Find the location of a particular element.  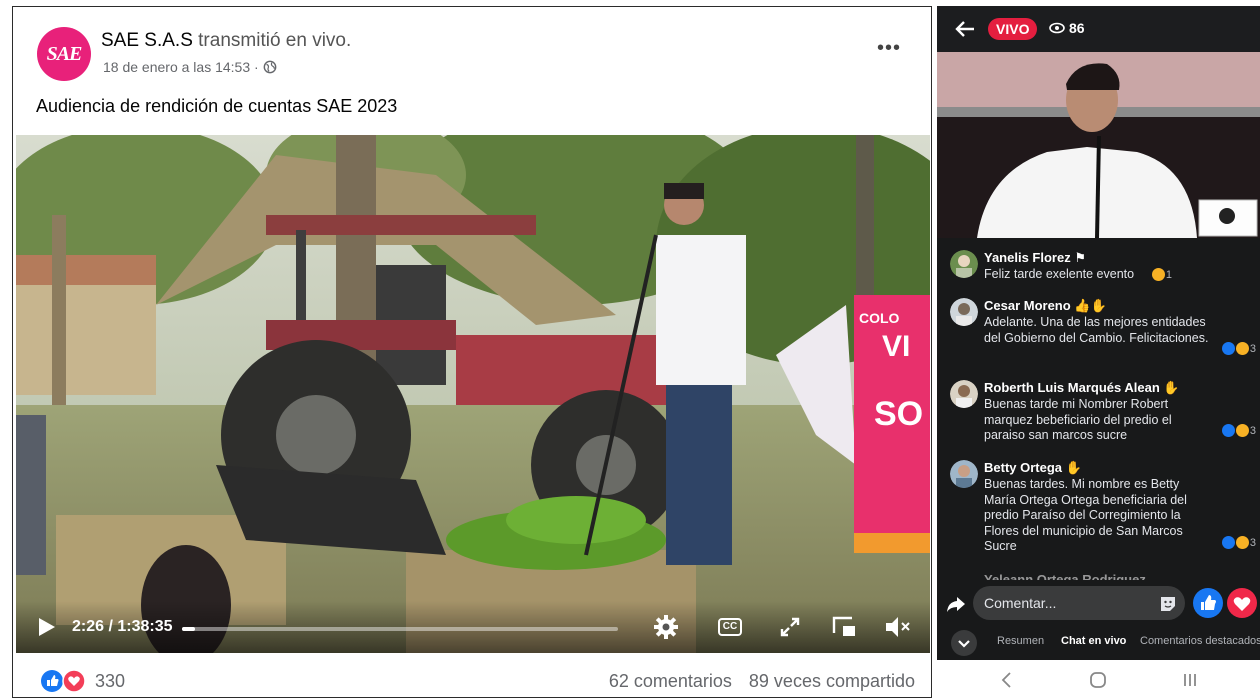

live-video-frame is located at coordinates (1098, 145).